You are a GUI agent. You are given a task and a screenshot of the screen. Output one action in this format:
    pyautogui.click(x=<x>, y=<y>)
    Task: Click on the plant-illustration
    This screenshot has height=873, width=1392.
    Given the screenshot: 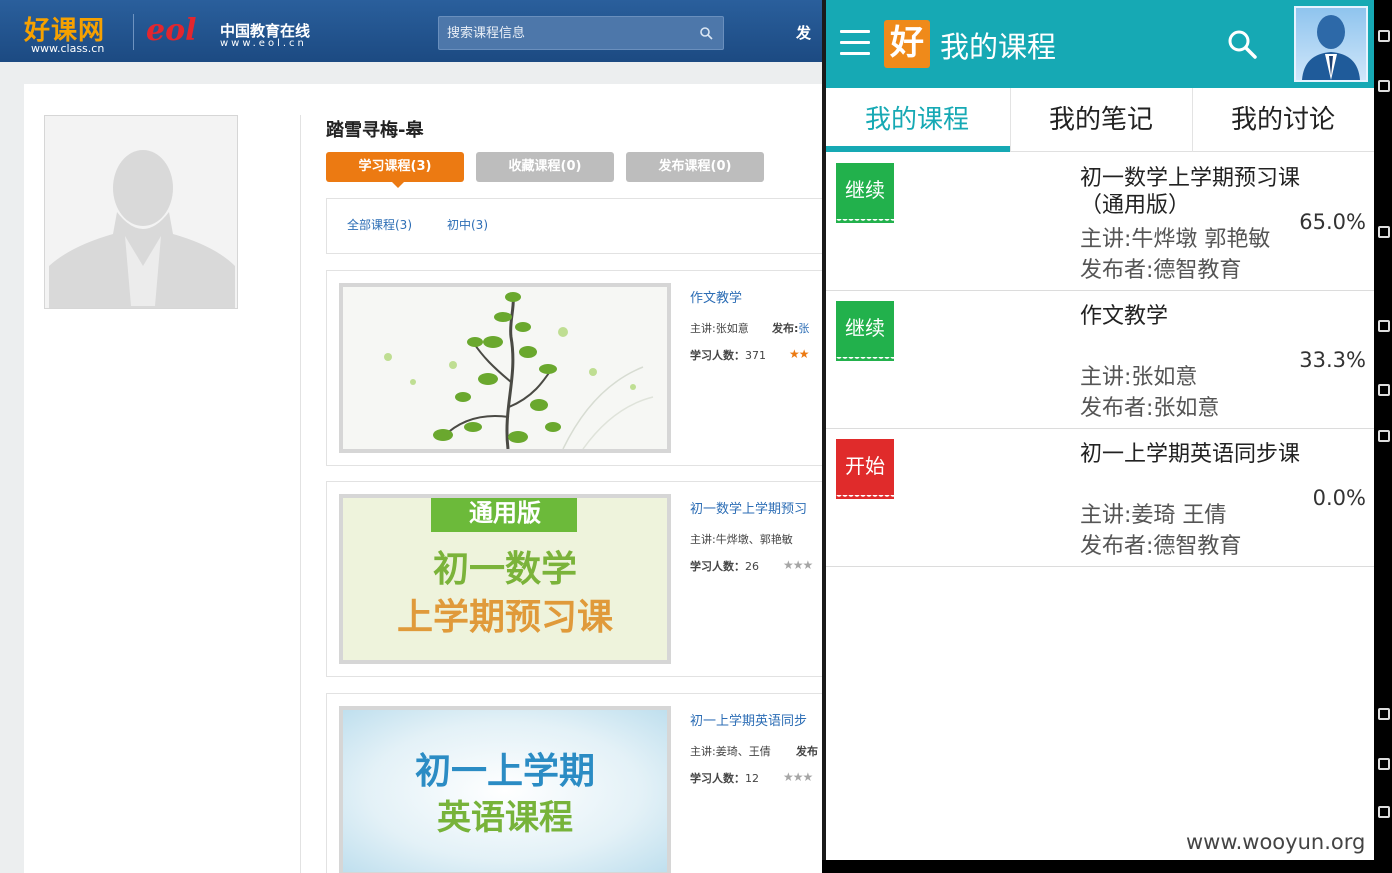 What is the action you would take?
    pyautogui.click(x=505, y=368)
    